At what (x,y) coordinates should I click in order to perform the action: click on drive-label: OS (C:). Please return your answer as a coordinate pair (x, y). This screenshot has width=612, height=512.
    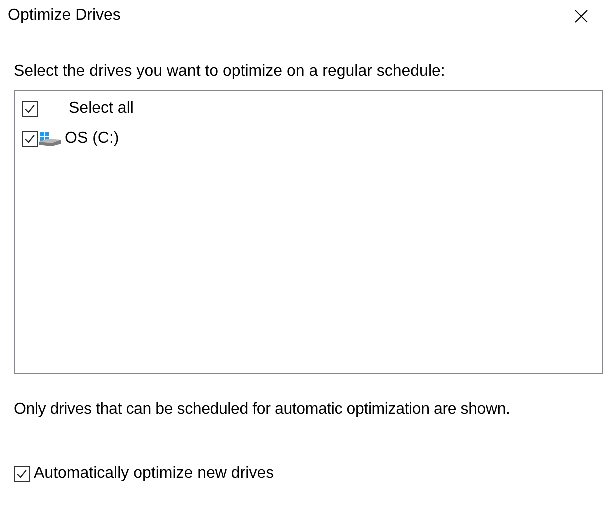
    Looking at the image, I should click on (92, 139).